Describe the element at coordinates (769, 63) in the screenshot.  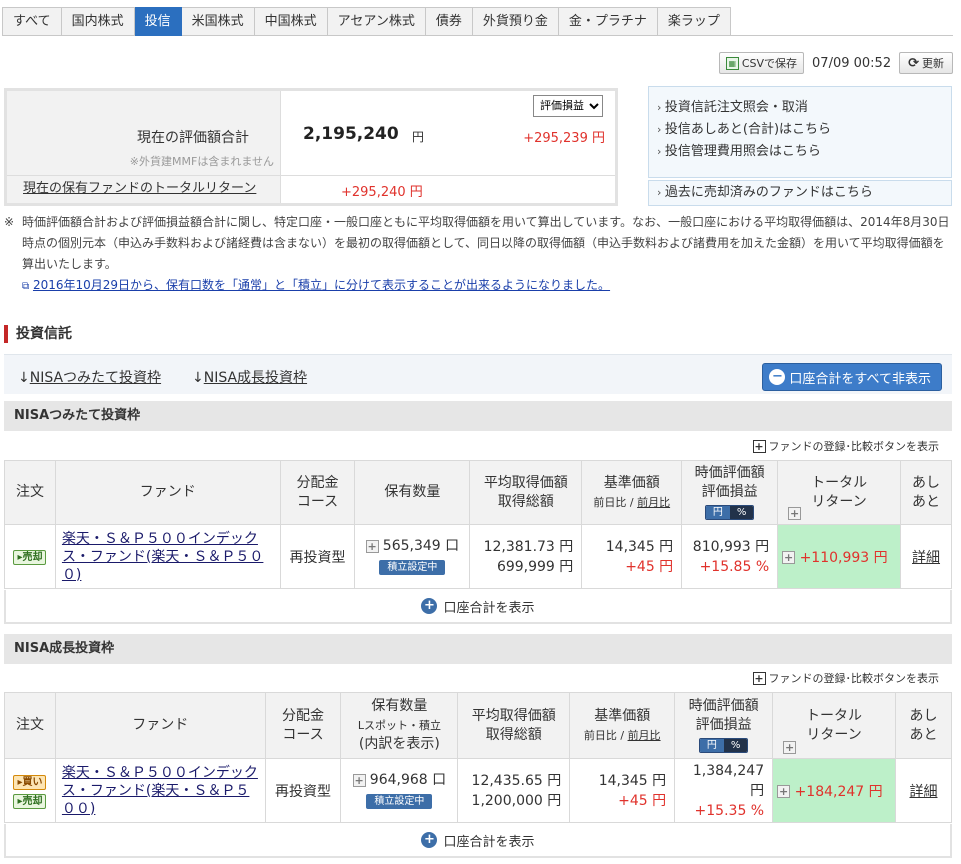
I see `csv-save-label: CSVで保存` at that location.